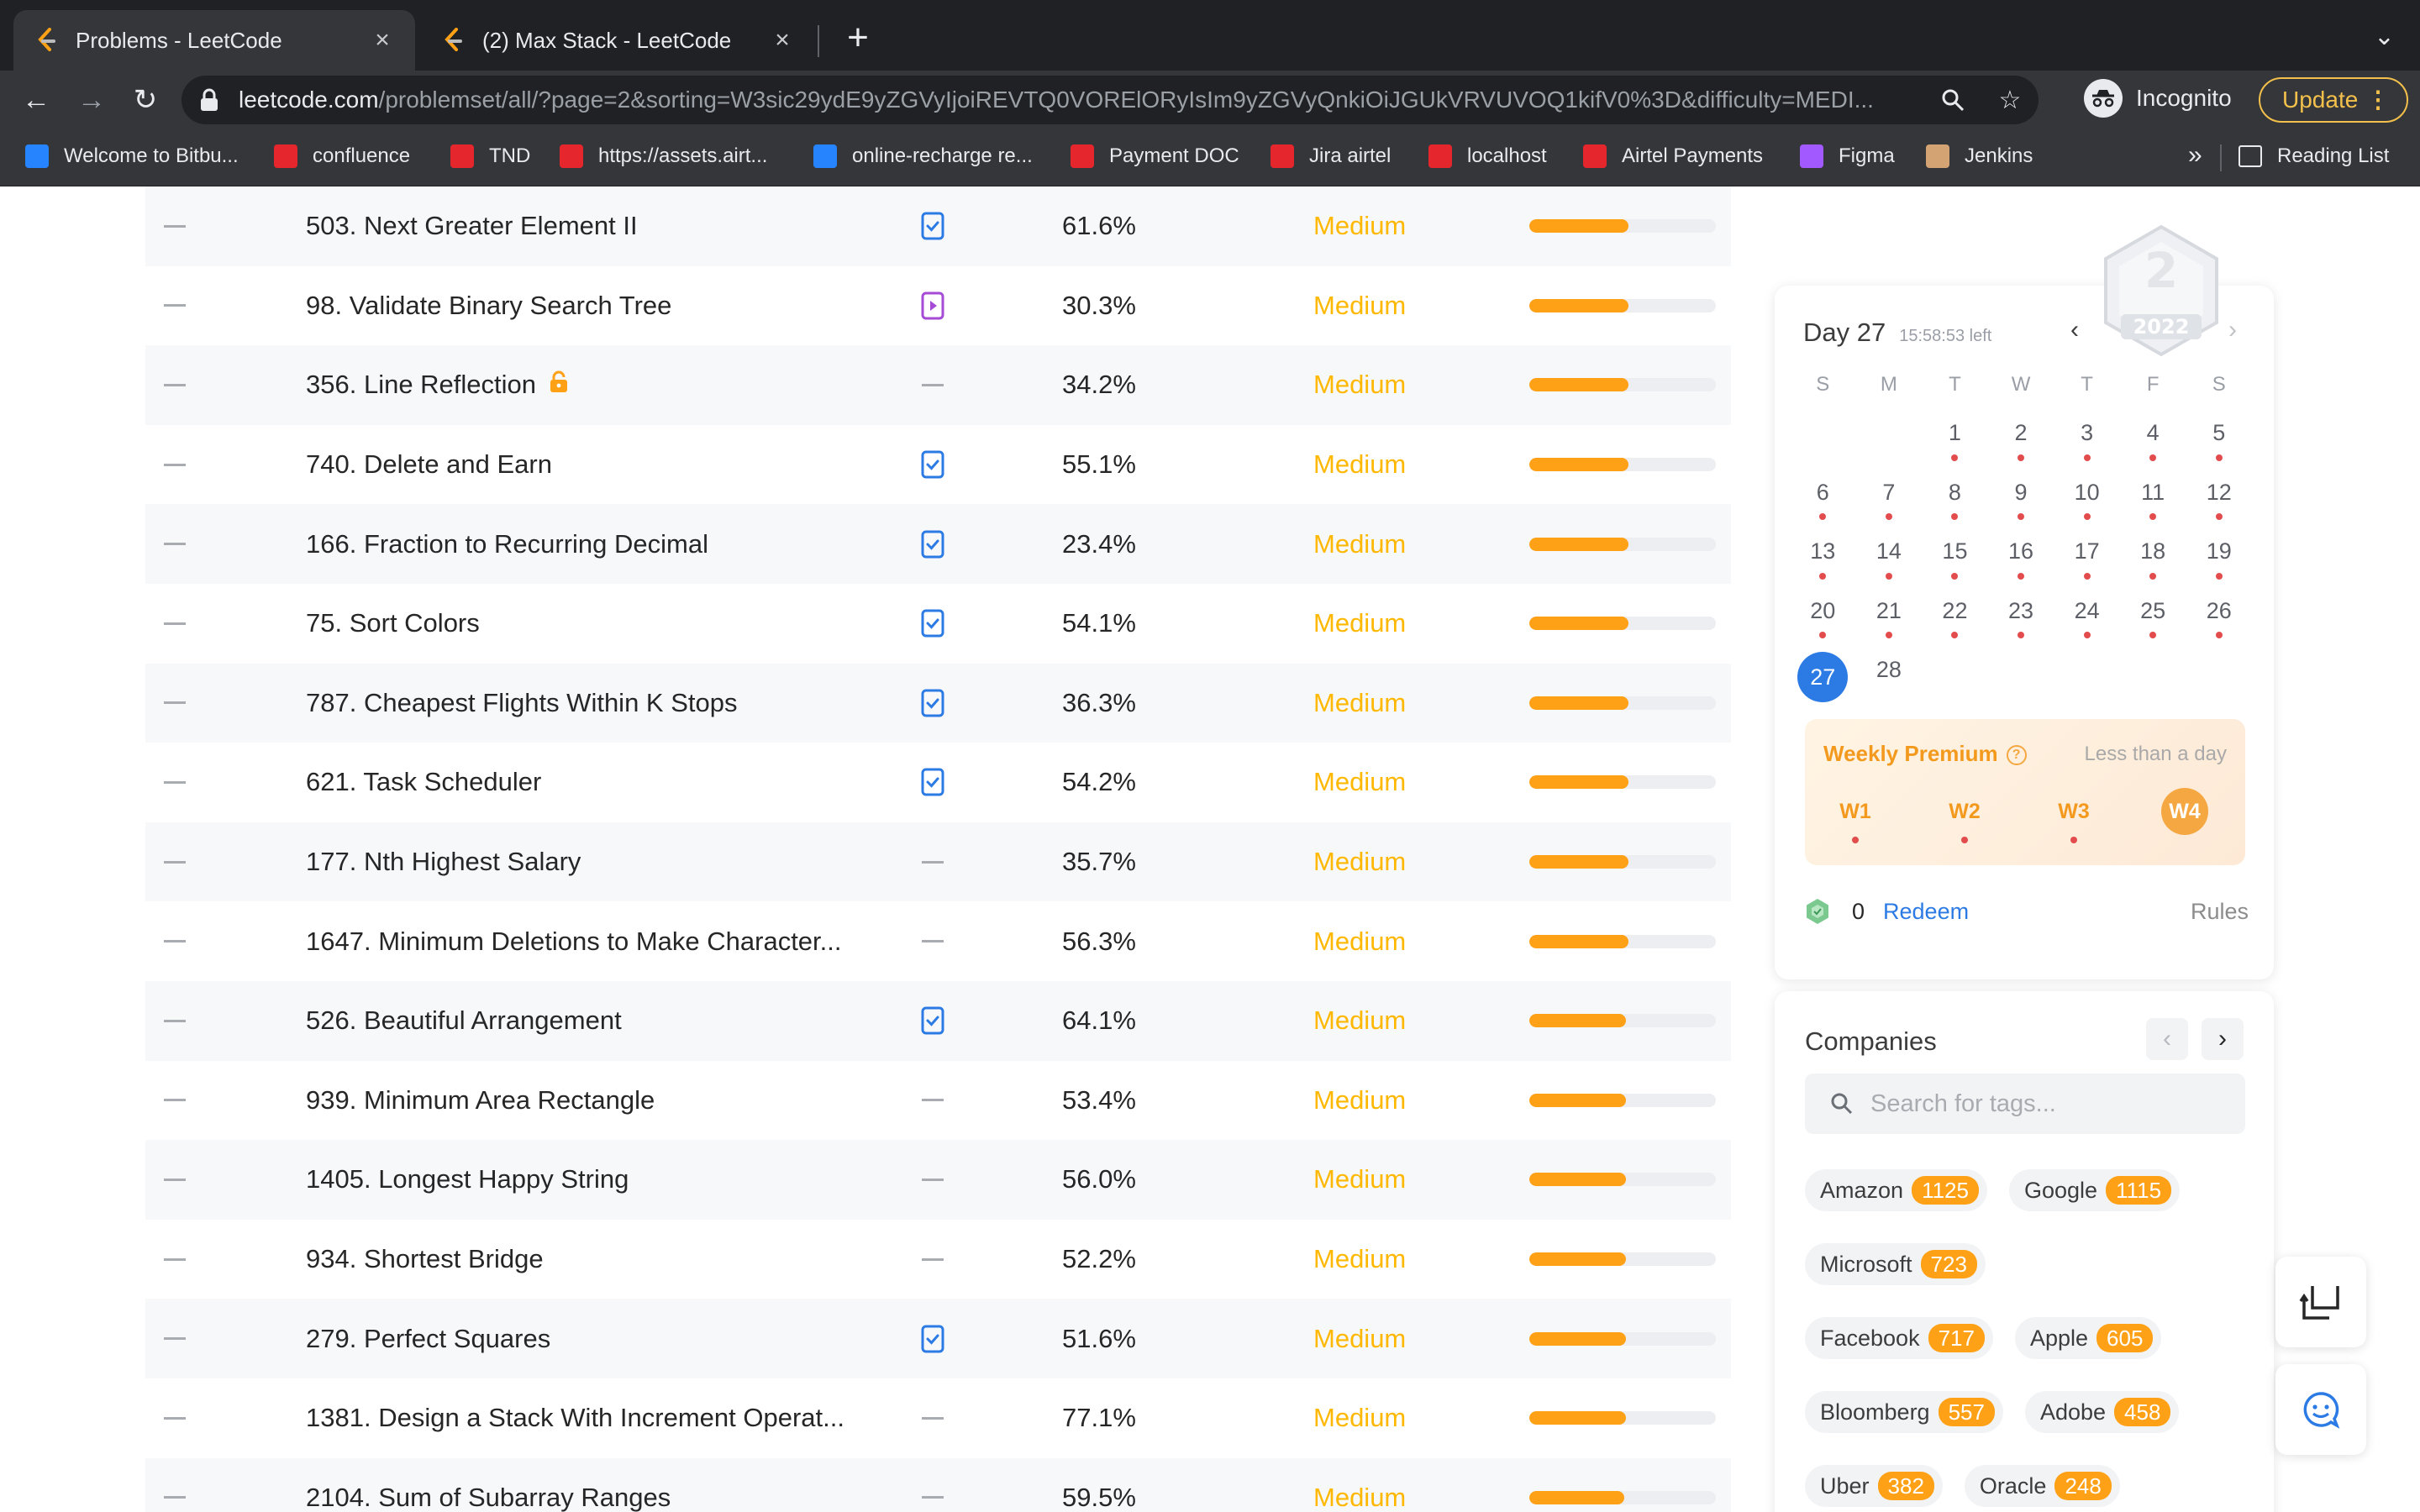  Describe the element at coordinates (591, 1259) in the screenshot. I see `problem-title-link: 934. Shortest Bridge` at that location.